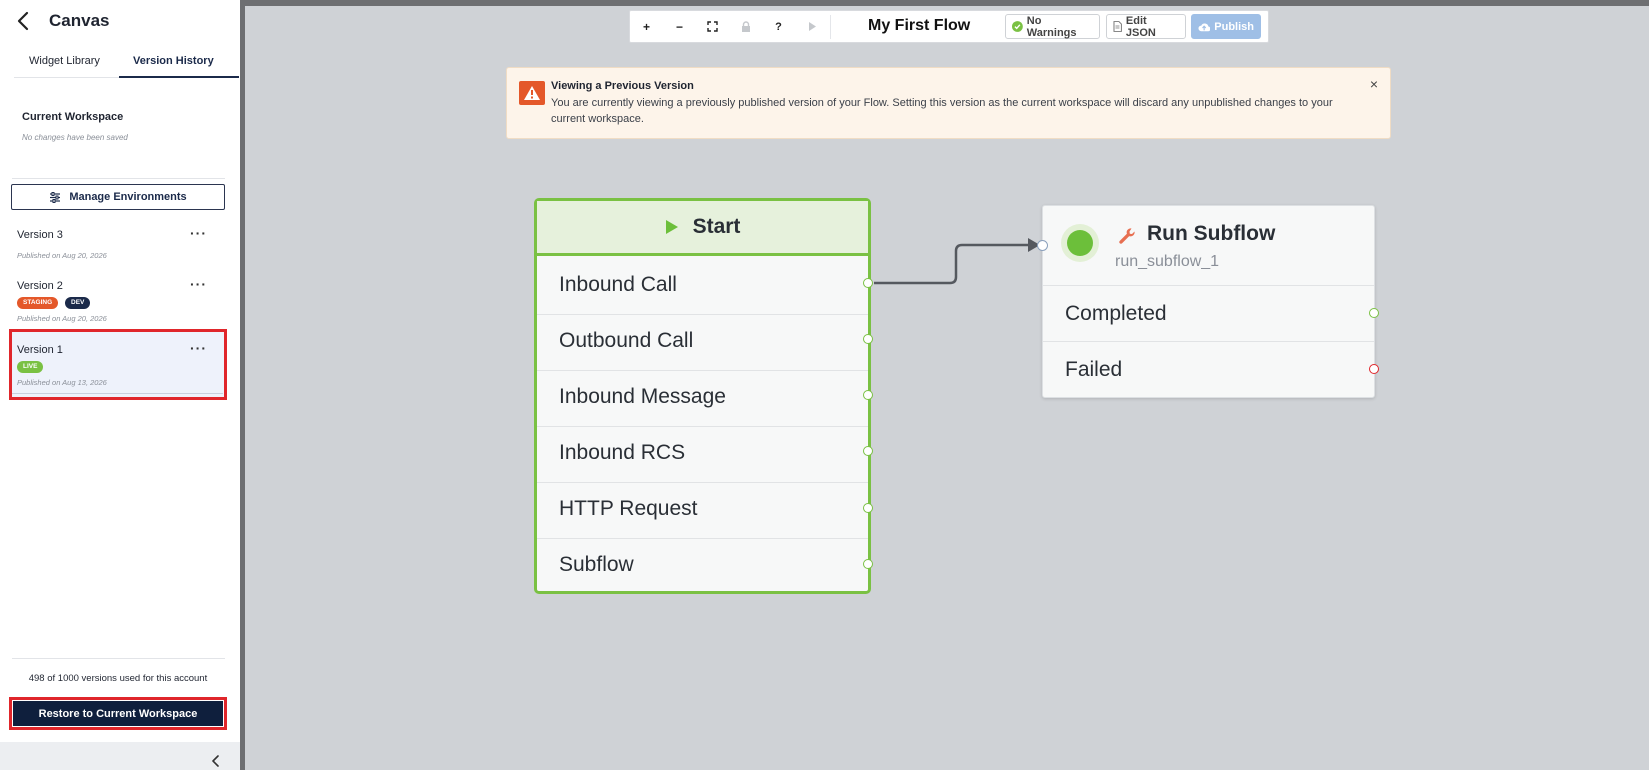 The height and width of the screenshot is (770, 1649). Describe the element at coordinates (671, 227) in the screenshot. I see `play-icon` at that location.